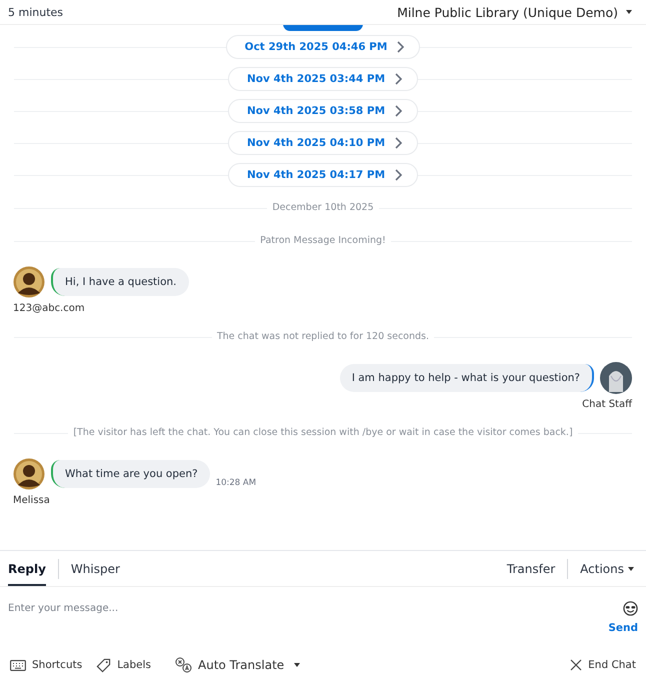 The height and width of the screenshot is (673, 646). What do you see at coordinates (467, 378) in the screenshot?
I see `message-bubble: I am happy to help - what is your question?` at bounding box center [467, 378].